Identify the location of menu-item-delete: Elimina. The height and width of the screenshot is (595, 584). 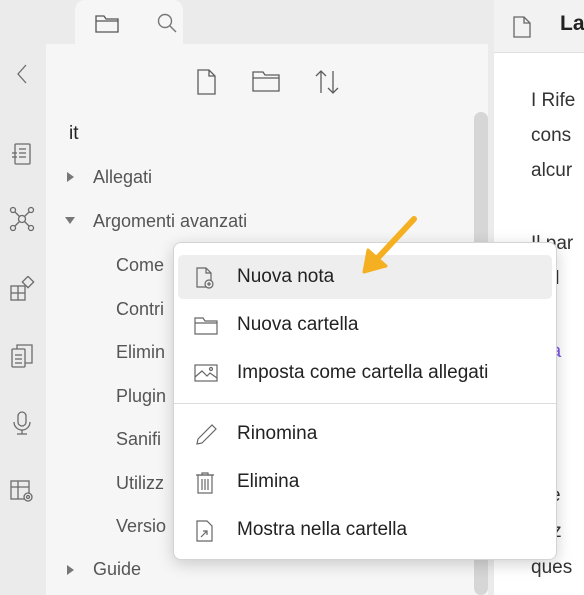
(365, 482).